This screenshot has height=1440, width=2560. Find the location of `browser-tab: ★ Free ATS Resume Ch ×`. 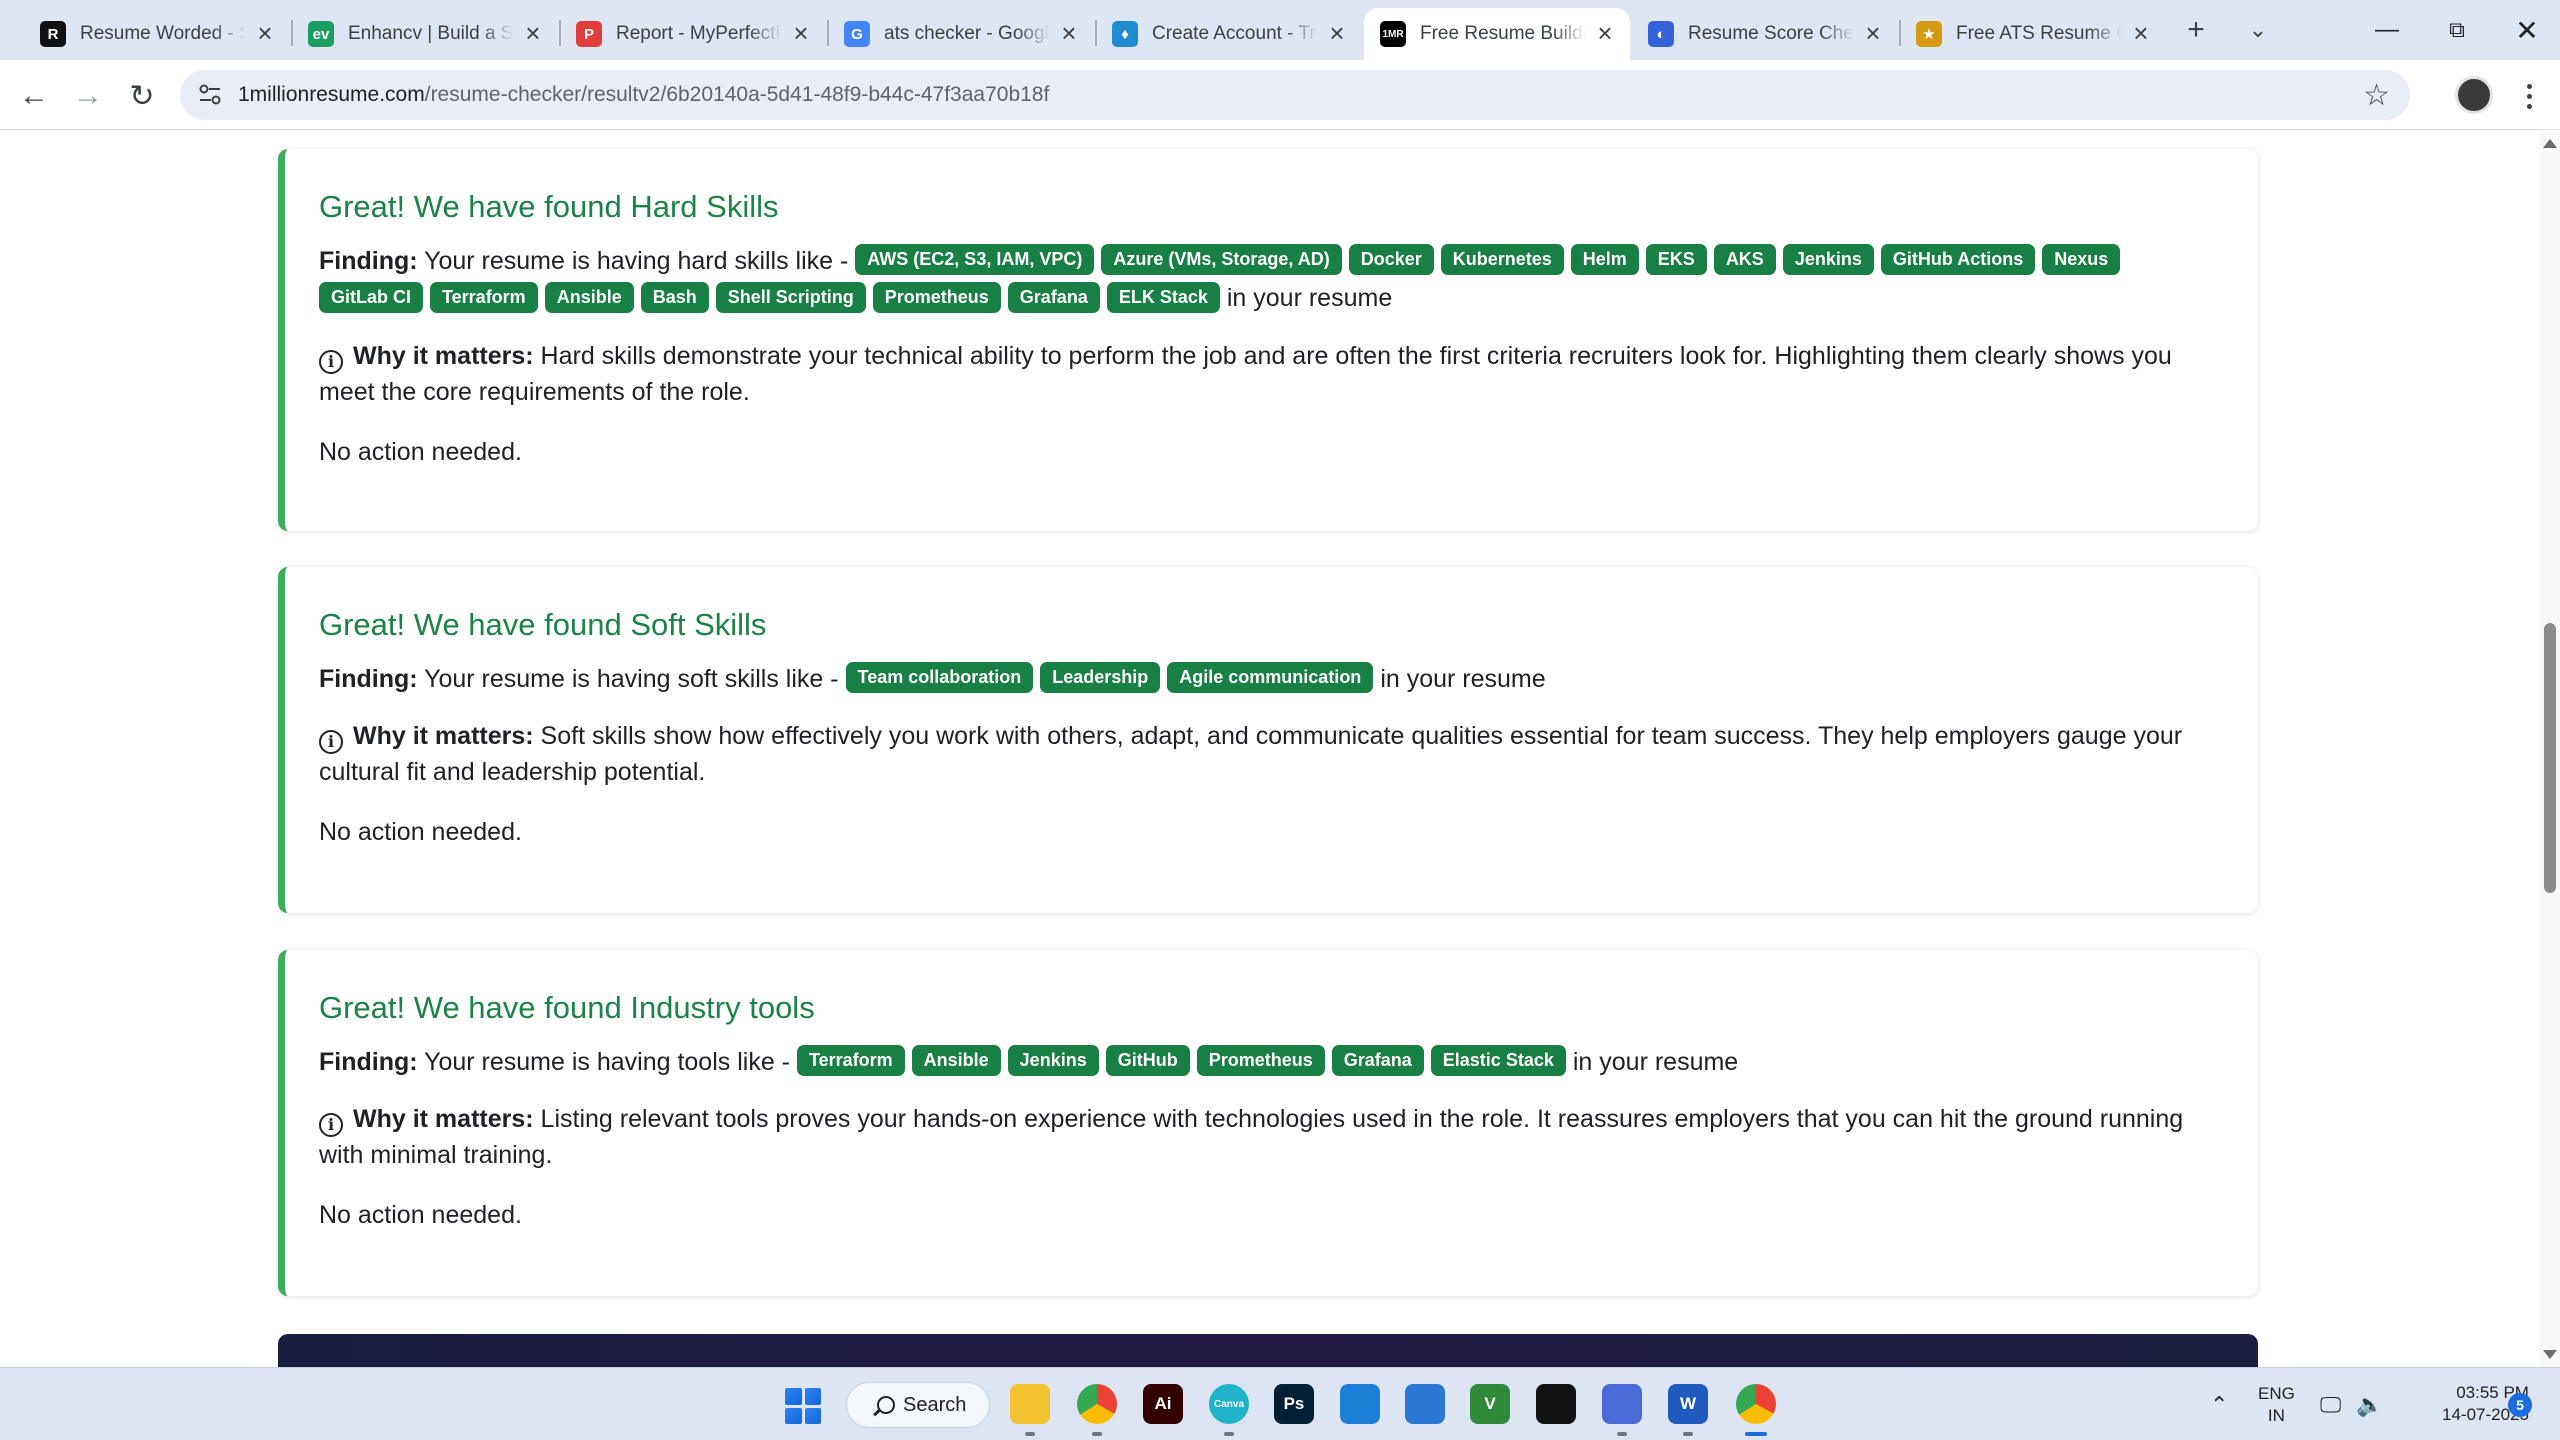

browser-tab: ★ Free ATS Resume Ch × is located at coordinates (2033, 34).